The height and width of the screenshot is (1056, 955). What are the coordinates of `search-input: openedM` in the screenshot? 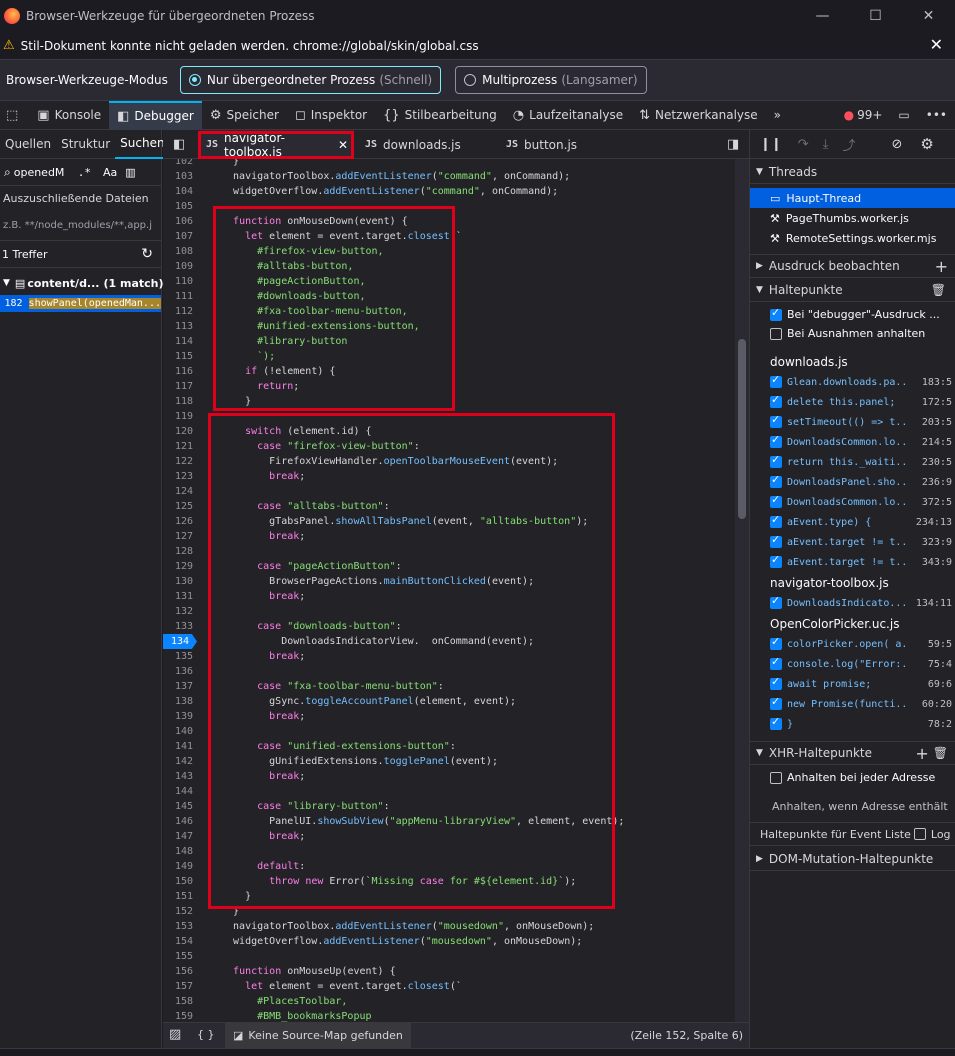 It's located at (40, 172).